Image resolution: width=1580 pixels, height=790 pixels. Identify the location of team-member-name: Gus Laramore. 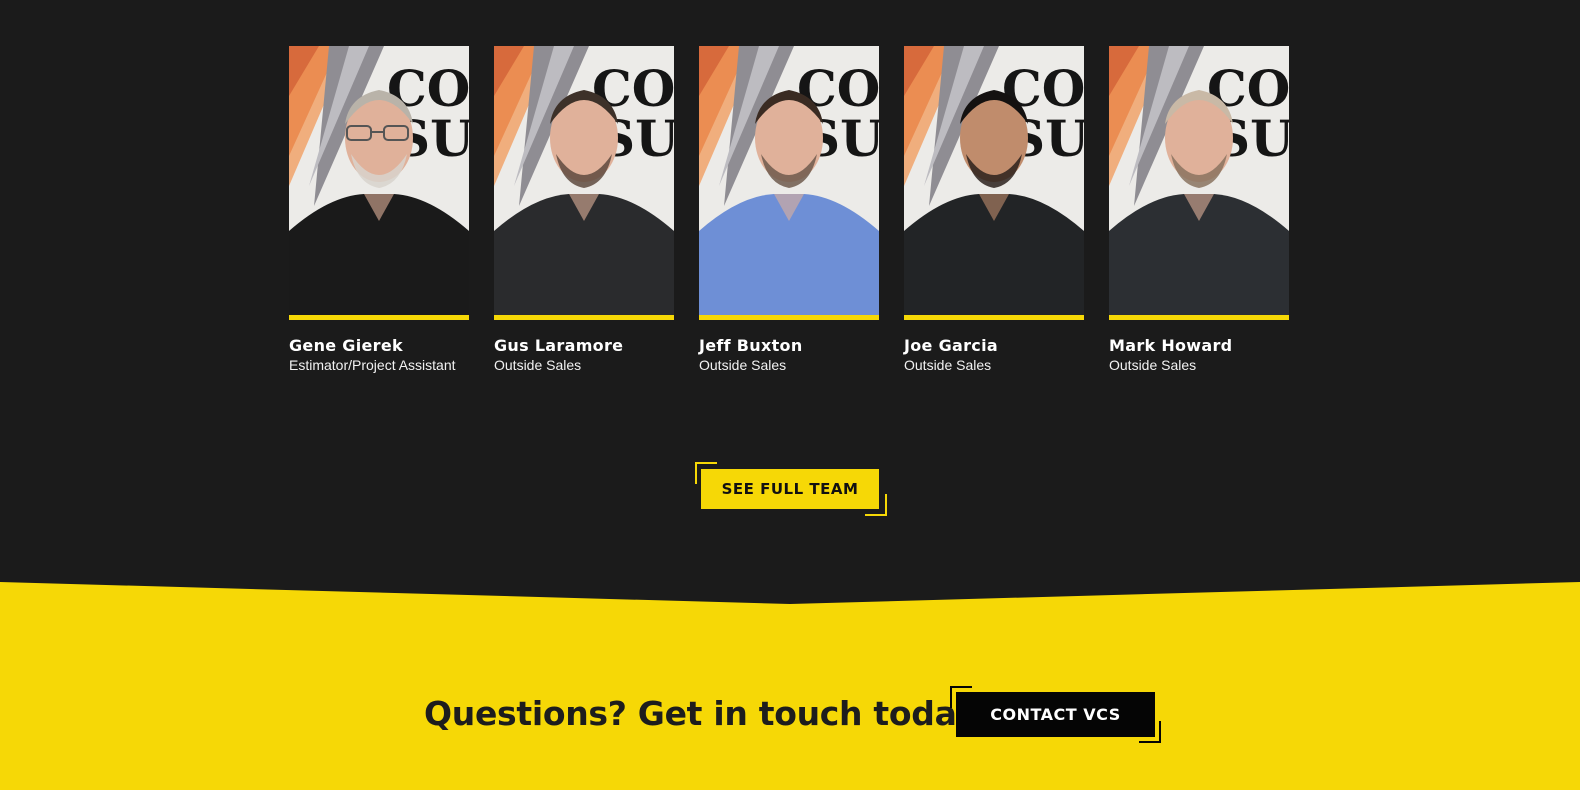
(559, 345).